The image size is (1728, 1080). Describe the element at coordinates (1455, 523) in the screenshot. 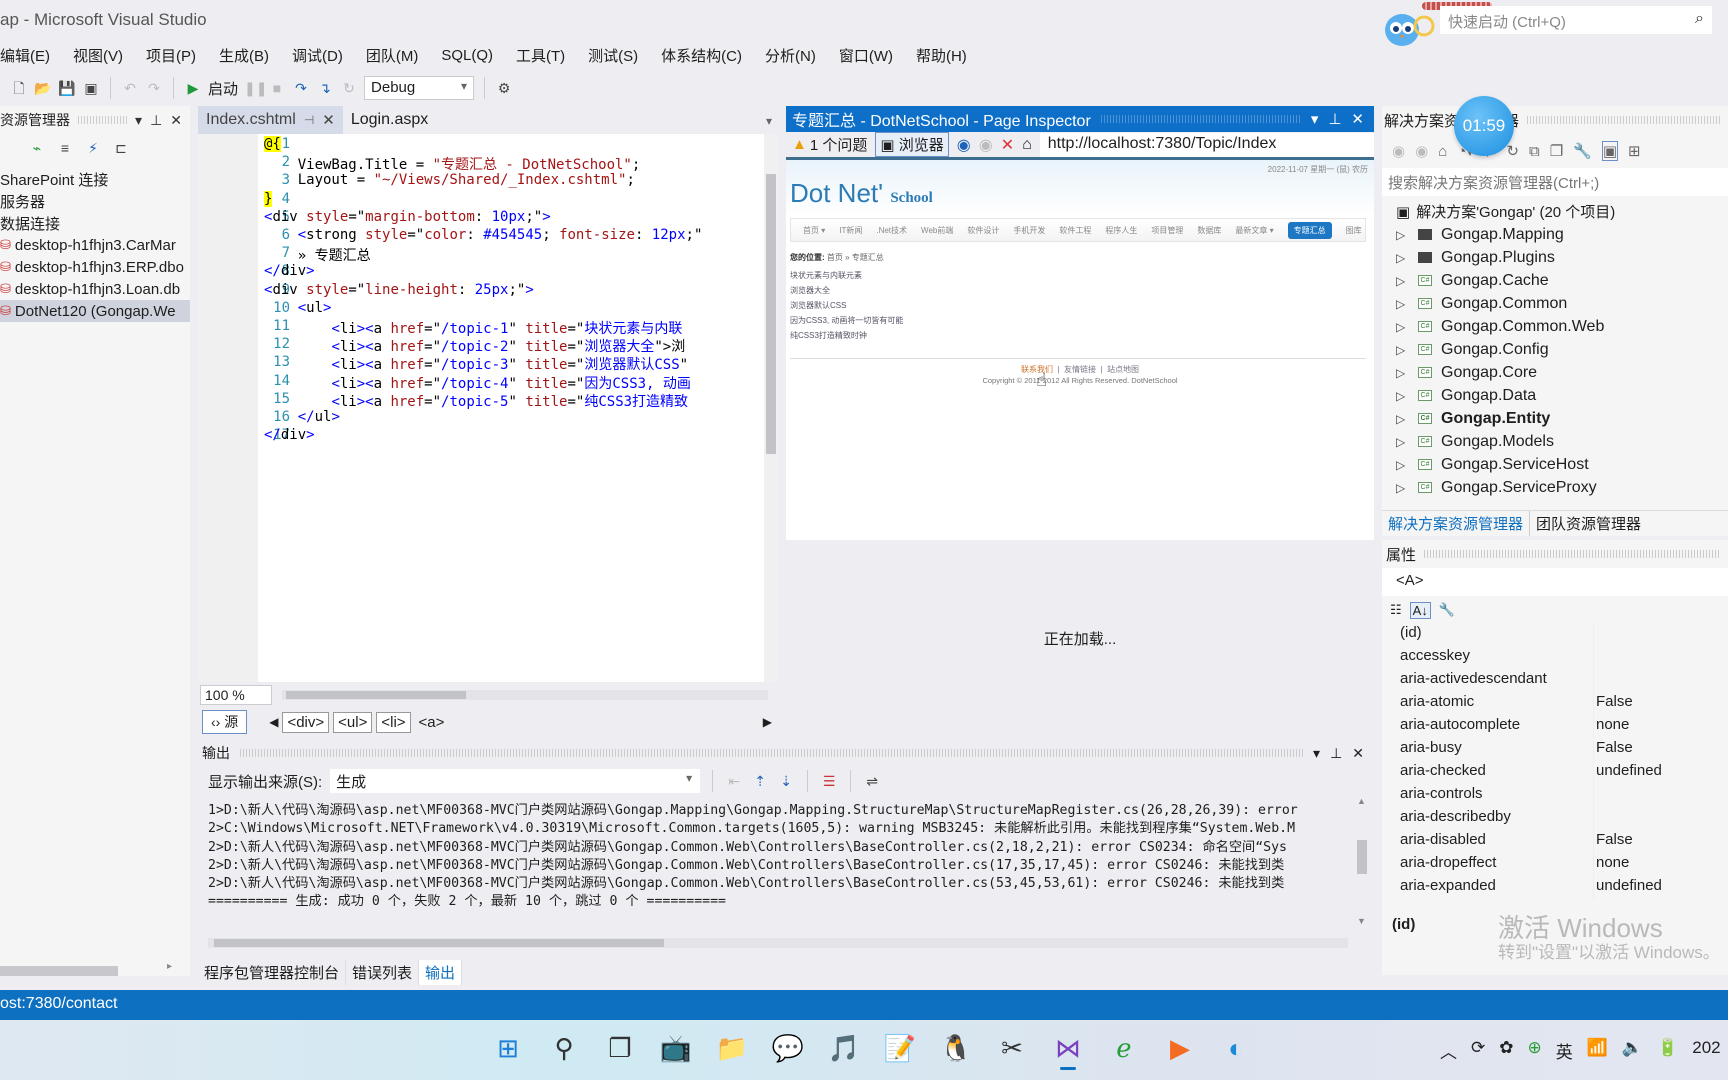

I see `tab-solution-explorer: 解决方案资源管理器` at that location.